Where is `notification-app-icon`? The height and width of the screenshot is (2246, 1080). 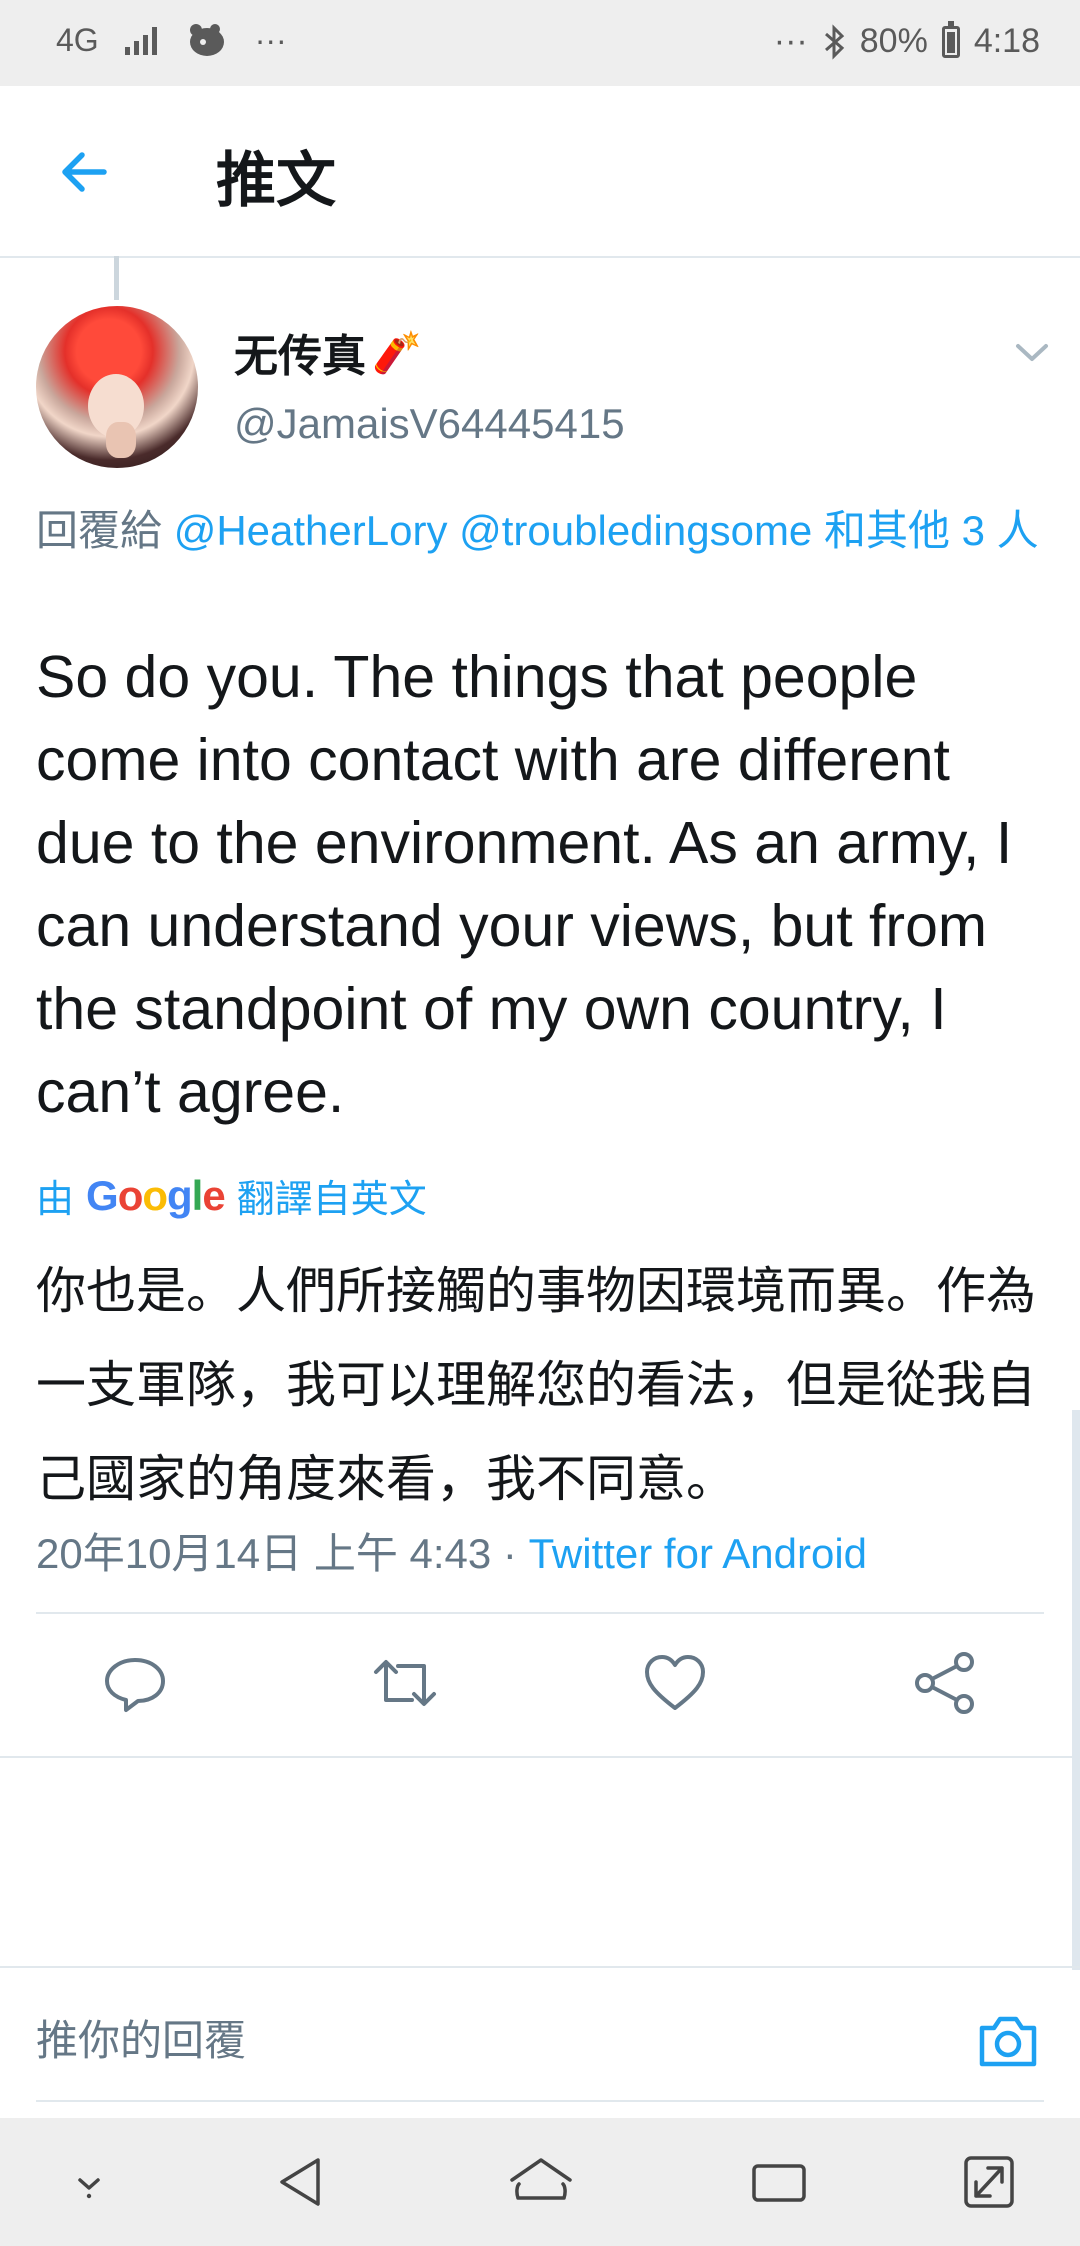
notification-app-icon is located at coordinates (206, 40).